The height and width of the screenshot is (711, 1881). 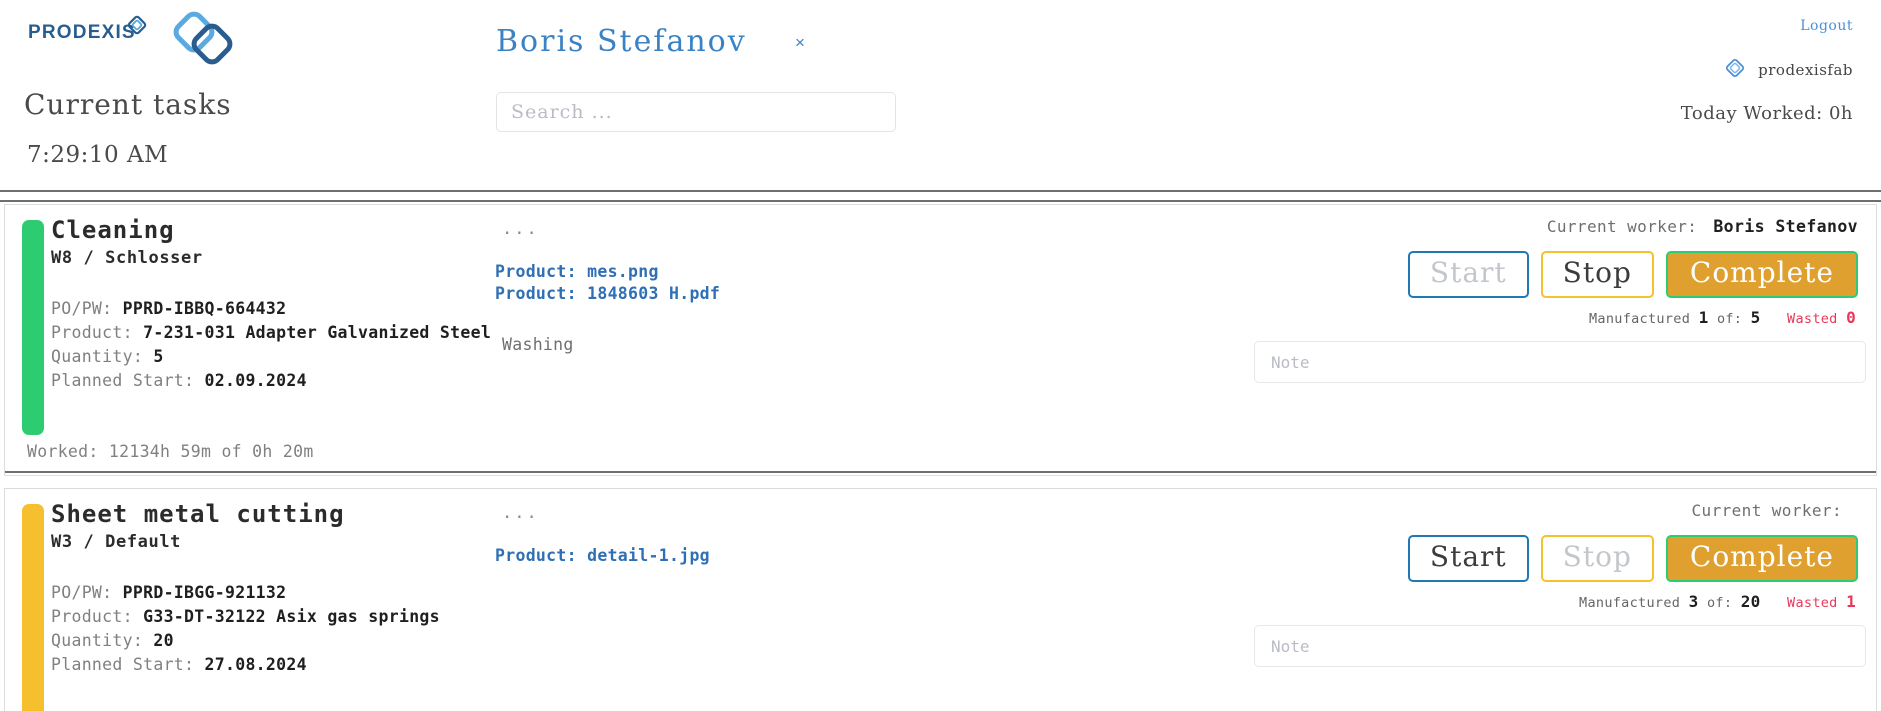 I want to click on task-card-divider, so click(x=940, y=472).